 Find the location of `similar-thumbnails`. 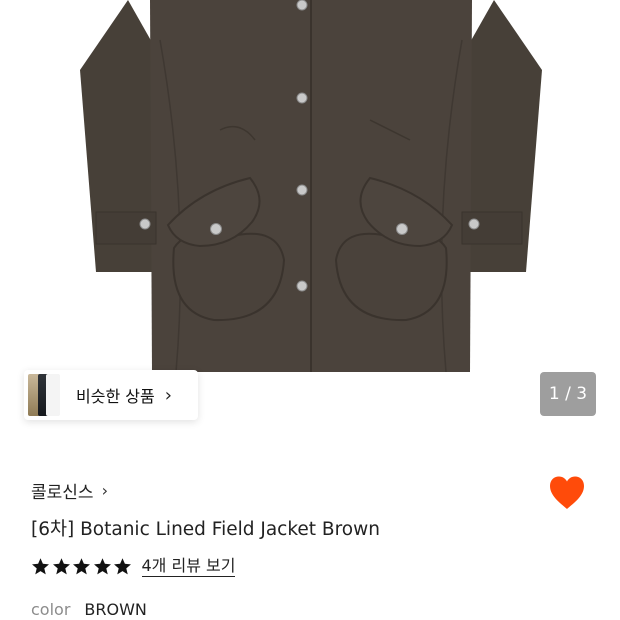

similar-thumbnails is located at coordinates (43, 395).